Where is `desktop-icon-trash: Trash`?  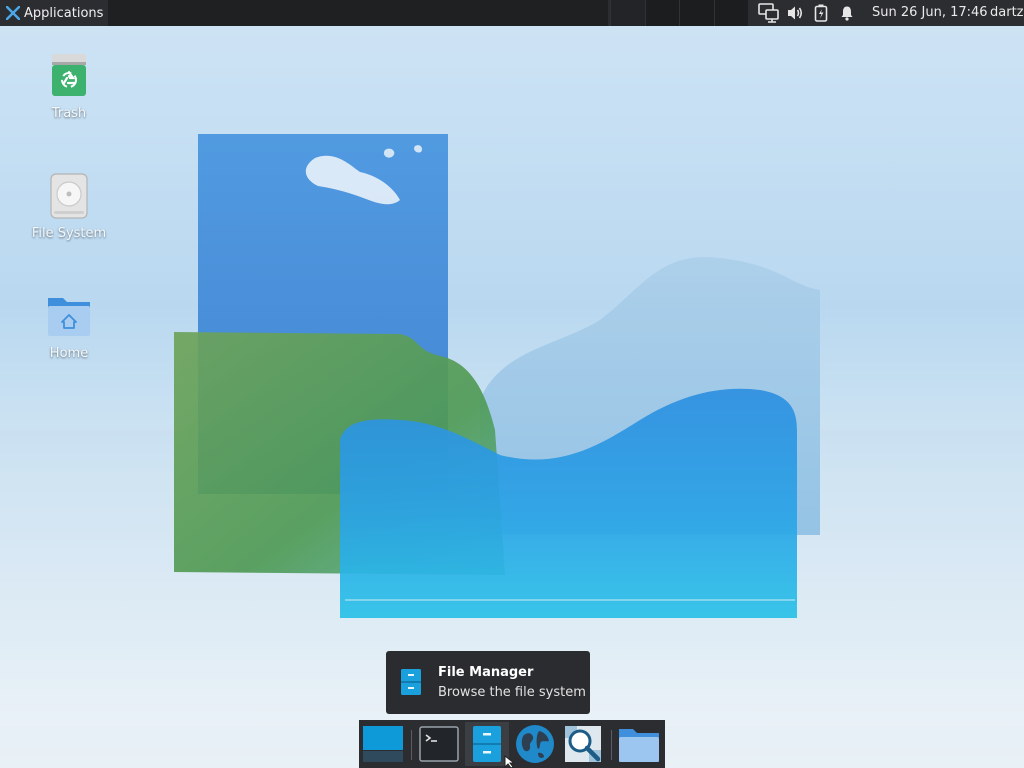 desktop-icon-trash: Trash is located at coordinates (69, 86).